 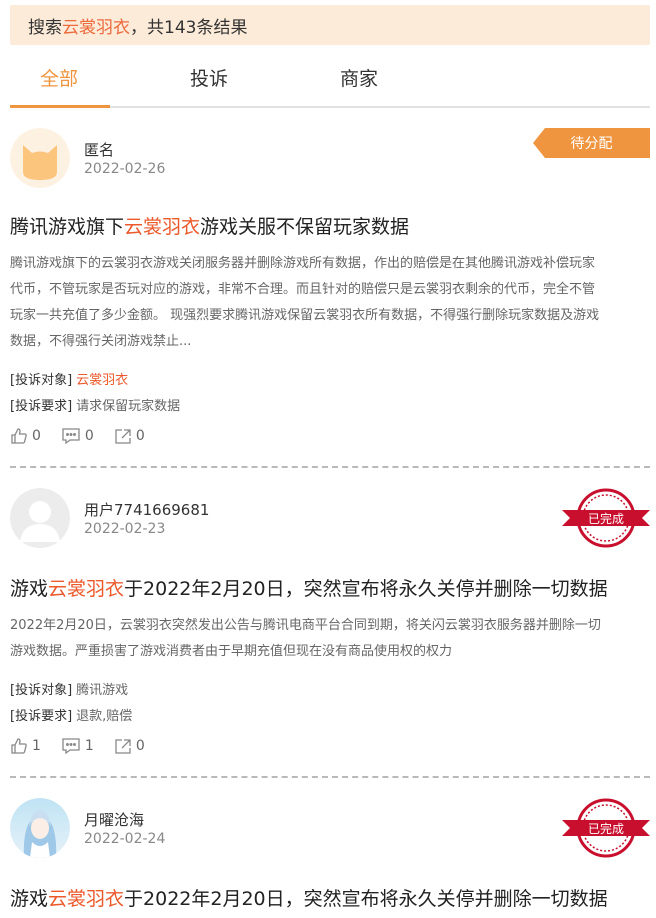 I want to click on request-value: 请求保留玩家数据, so click(x=128, y=406).